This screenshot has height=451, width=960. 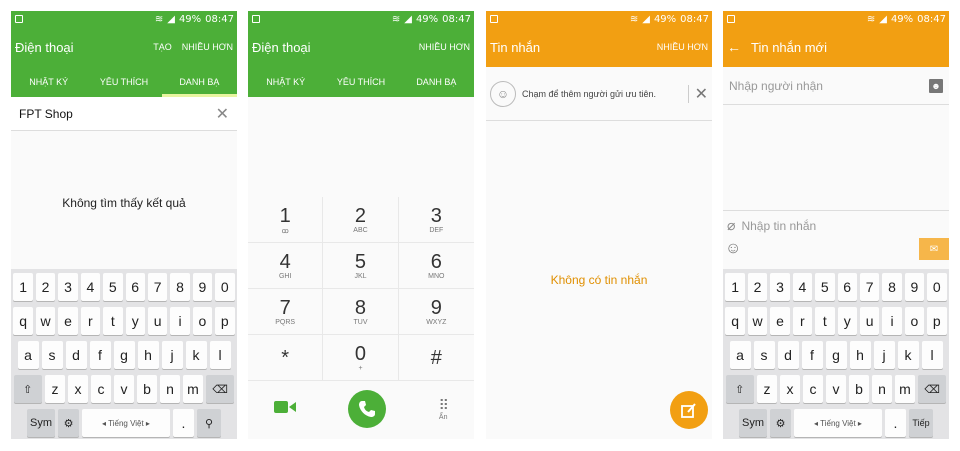 I want to click on dial-key-7: 7 PQRS, so click(x=286, y=312).